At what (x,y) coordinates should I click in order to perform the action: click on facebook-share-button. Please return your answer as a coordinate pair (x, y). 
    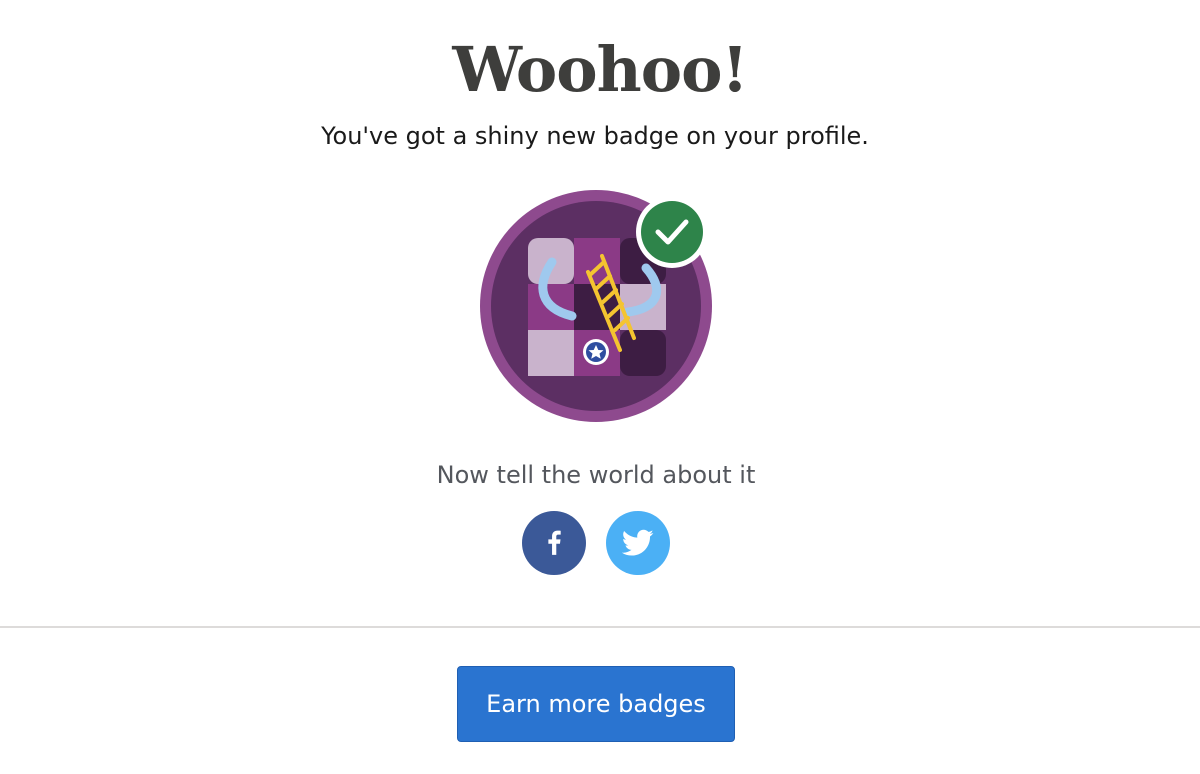
    Looking at the image, I should click on (554, 543).